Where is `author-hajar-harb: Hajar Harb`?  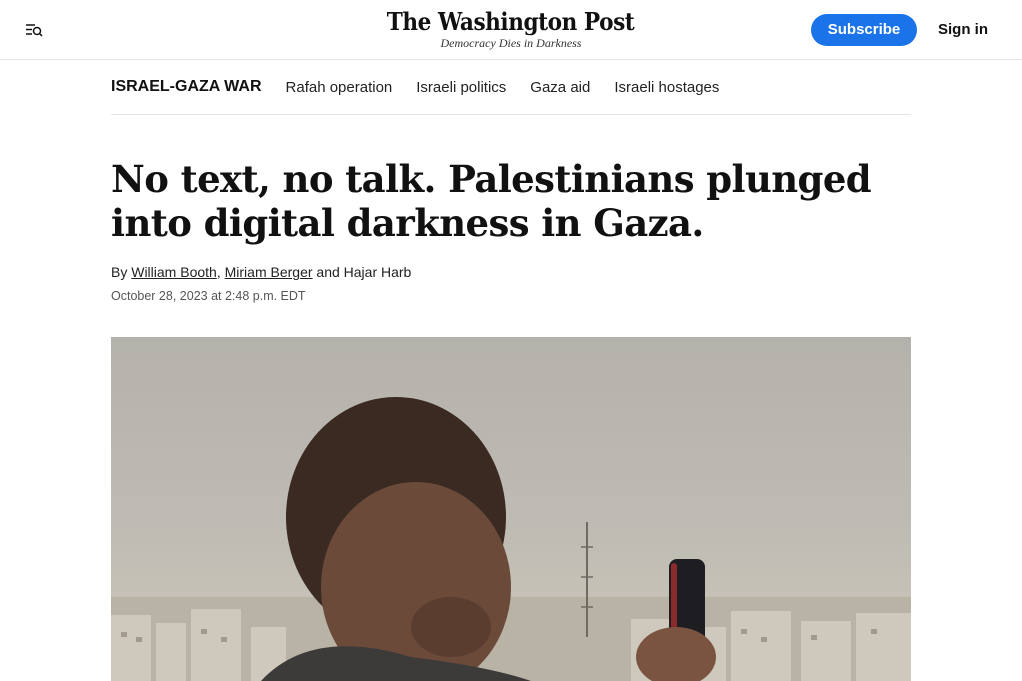 author-hajar-harb: Hajar Harb is located at coordinates (377, 272).